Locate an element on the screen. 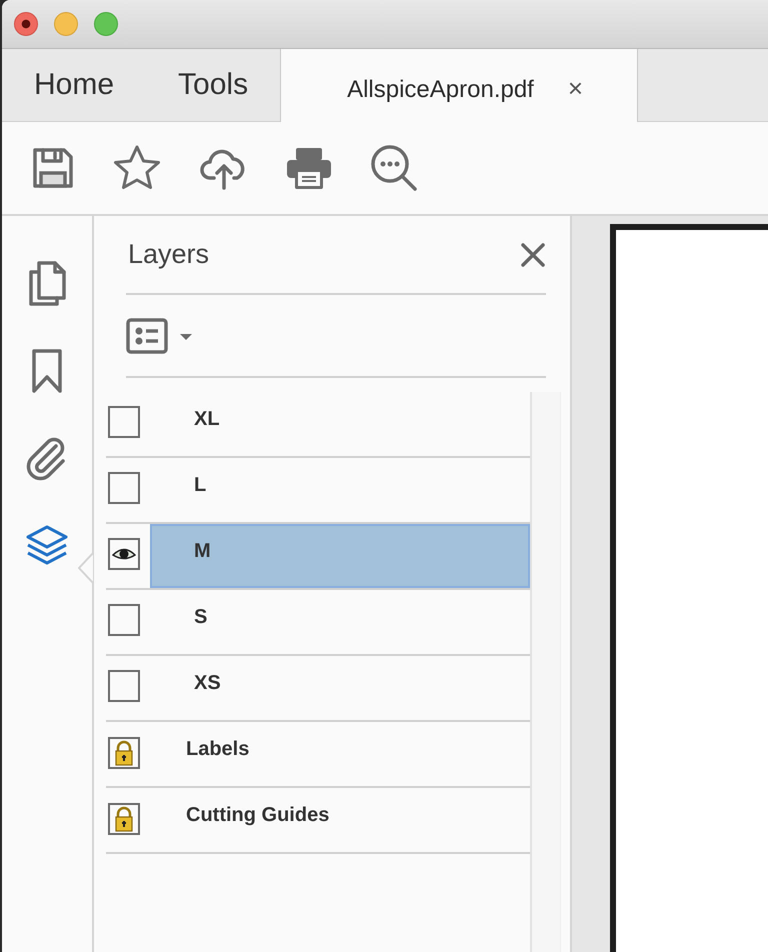 The image size is (768, 952). eye-icon is located at coordinates (124, 554).